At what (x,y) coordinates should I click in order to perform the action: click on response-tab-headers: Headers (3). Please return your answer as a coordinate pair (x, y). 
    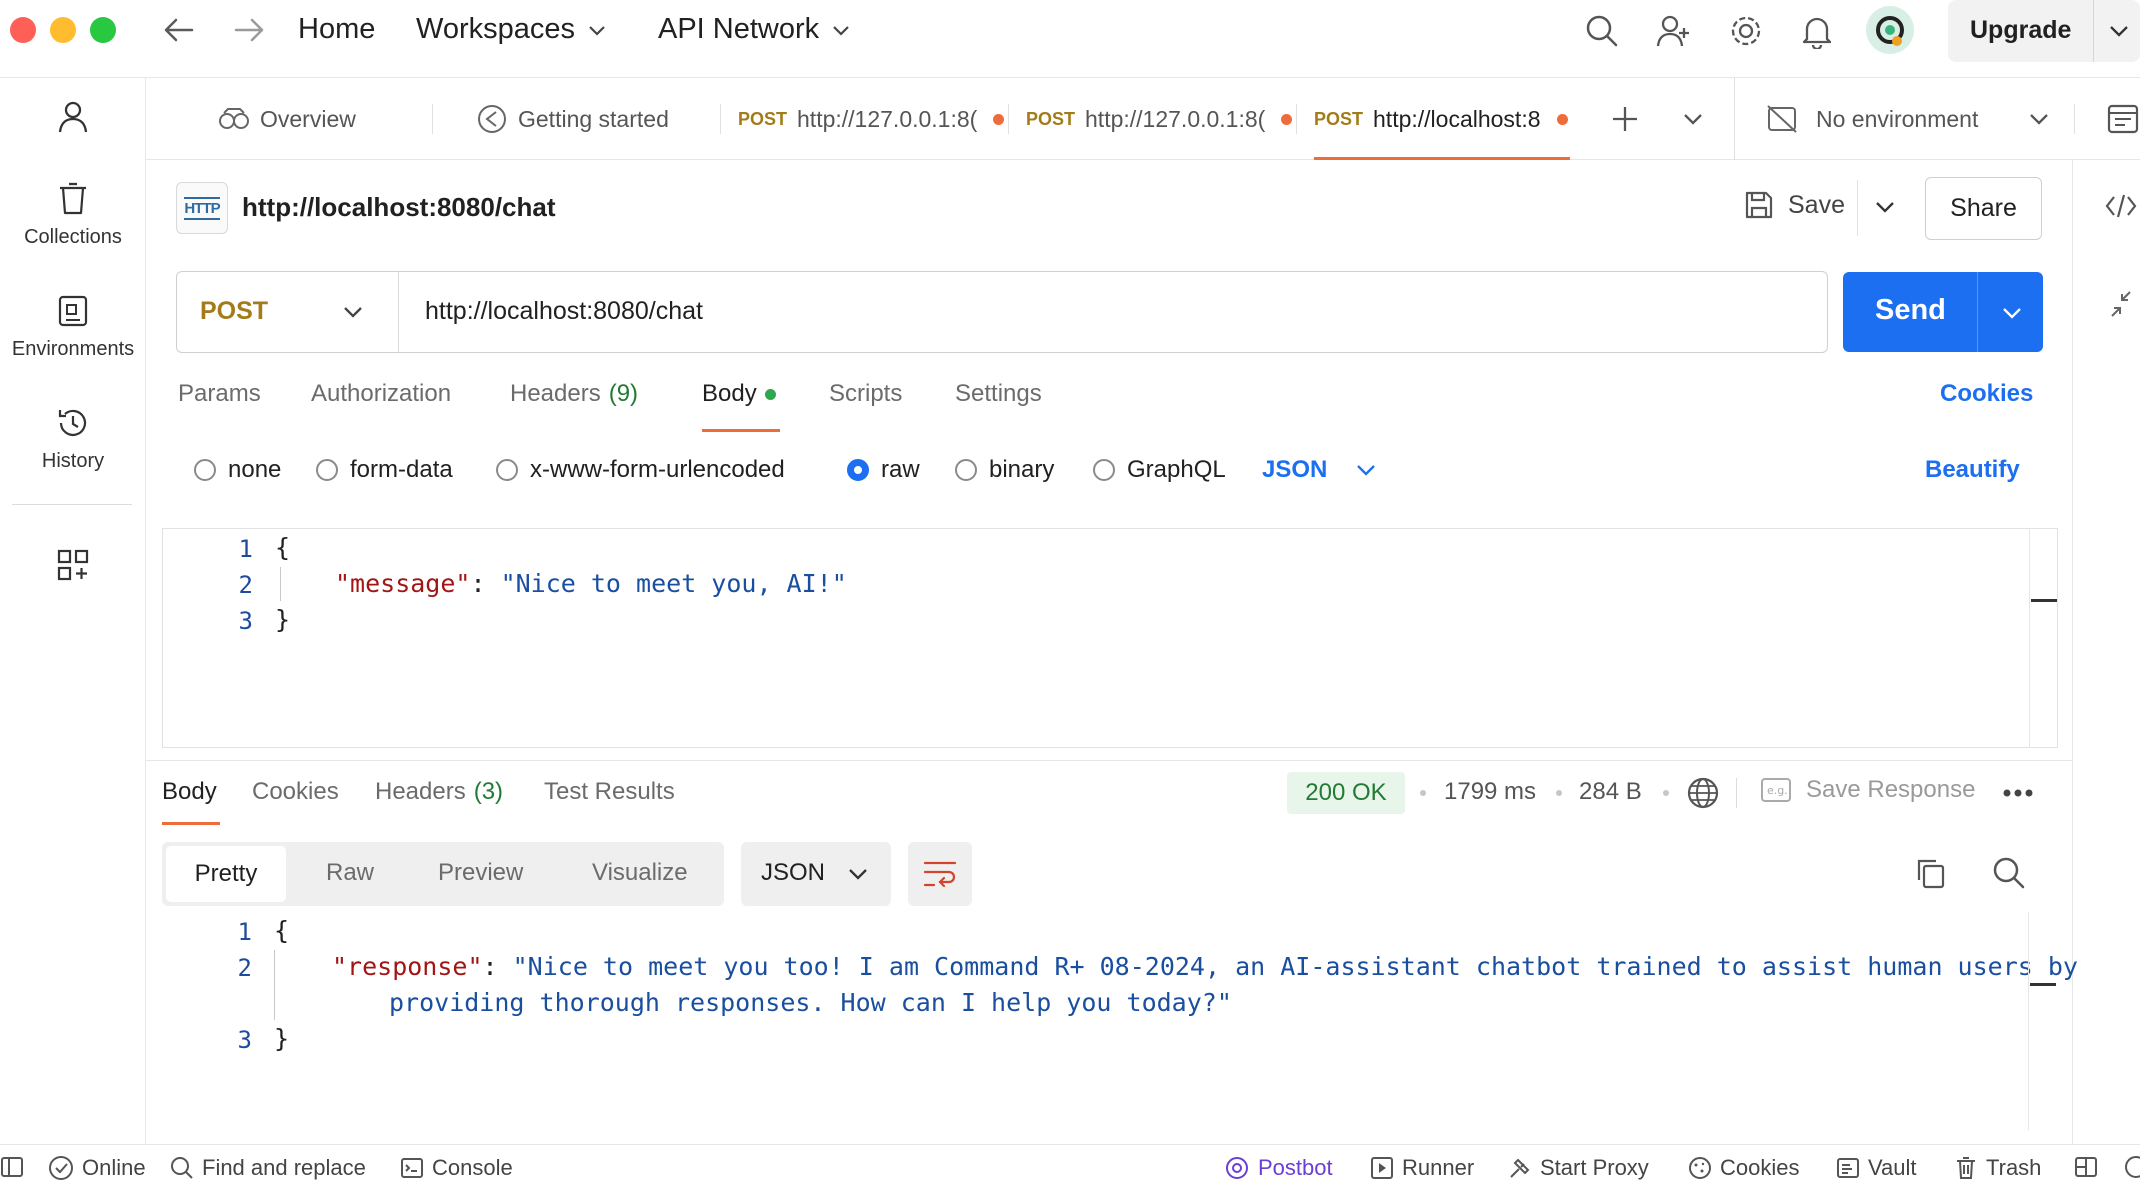
    Looking at the image, I should click on (439, 792).